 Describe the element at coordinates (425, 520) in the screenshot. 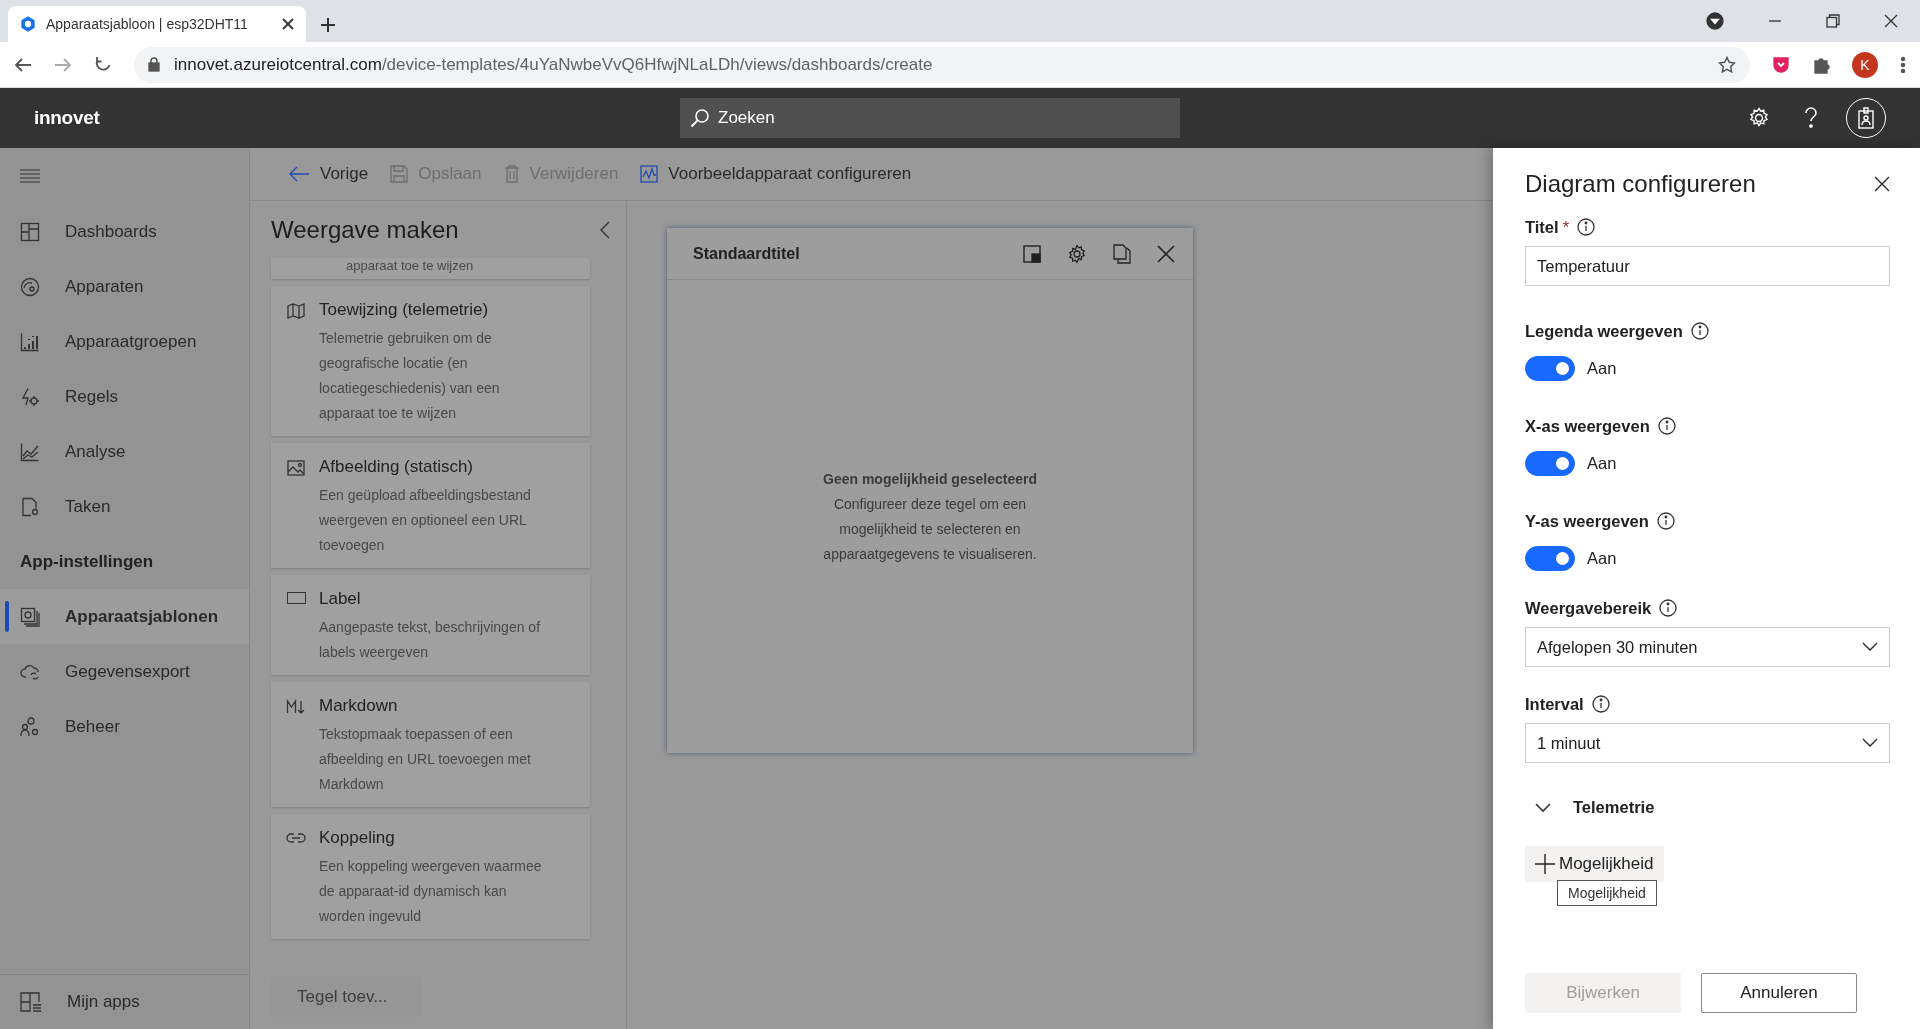

I see `card-description: Een geüpload afbeeldingsbestand weergeven en optioneel een URL toevoegen` at that location.